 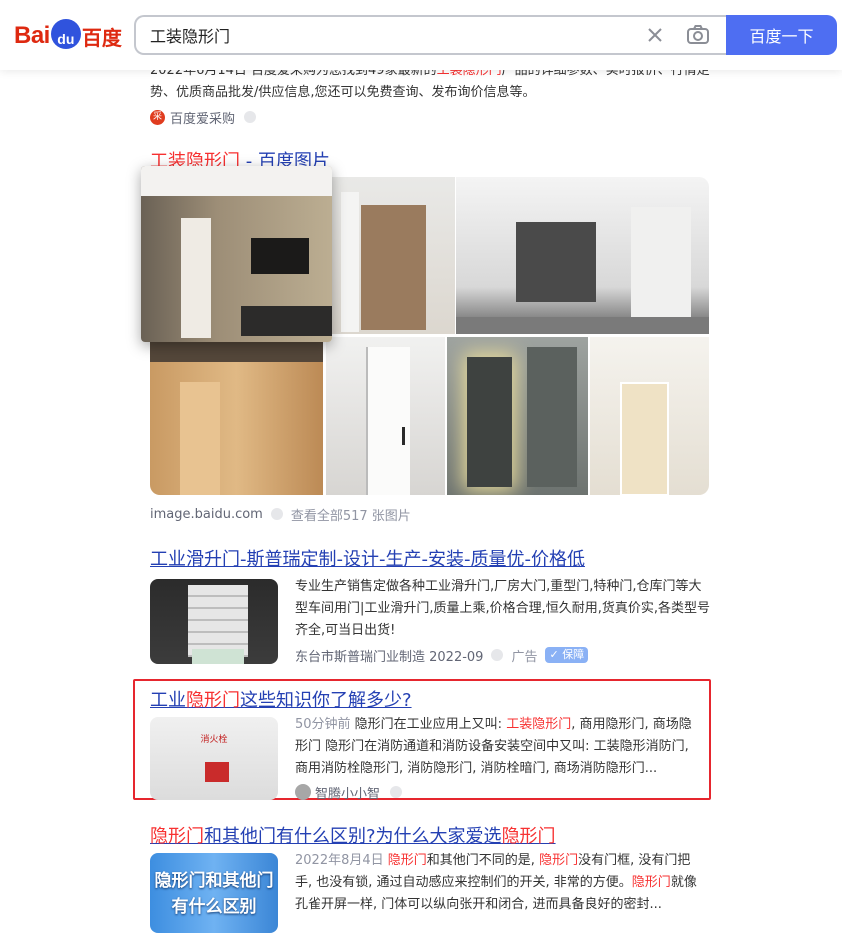 What do you see at coordinates (343, 92) in the screenshot?
I see `snippet-line: 势、优质商品批发/供应信息,您还可以免费查询、发布询价信息等。` at bounding box center [343, 92].